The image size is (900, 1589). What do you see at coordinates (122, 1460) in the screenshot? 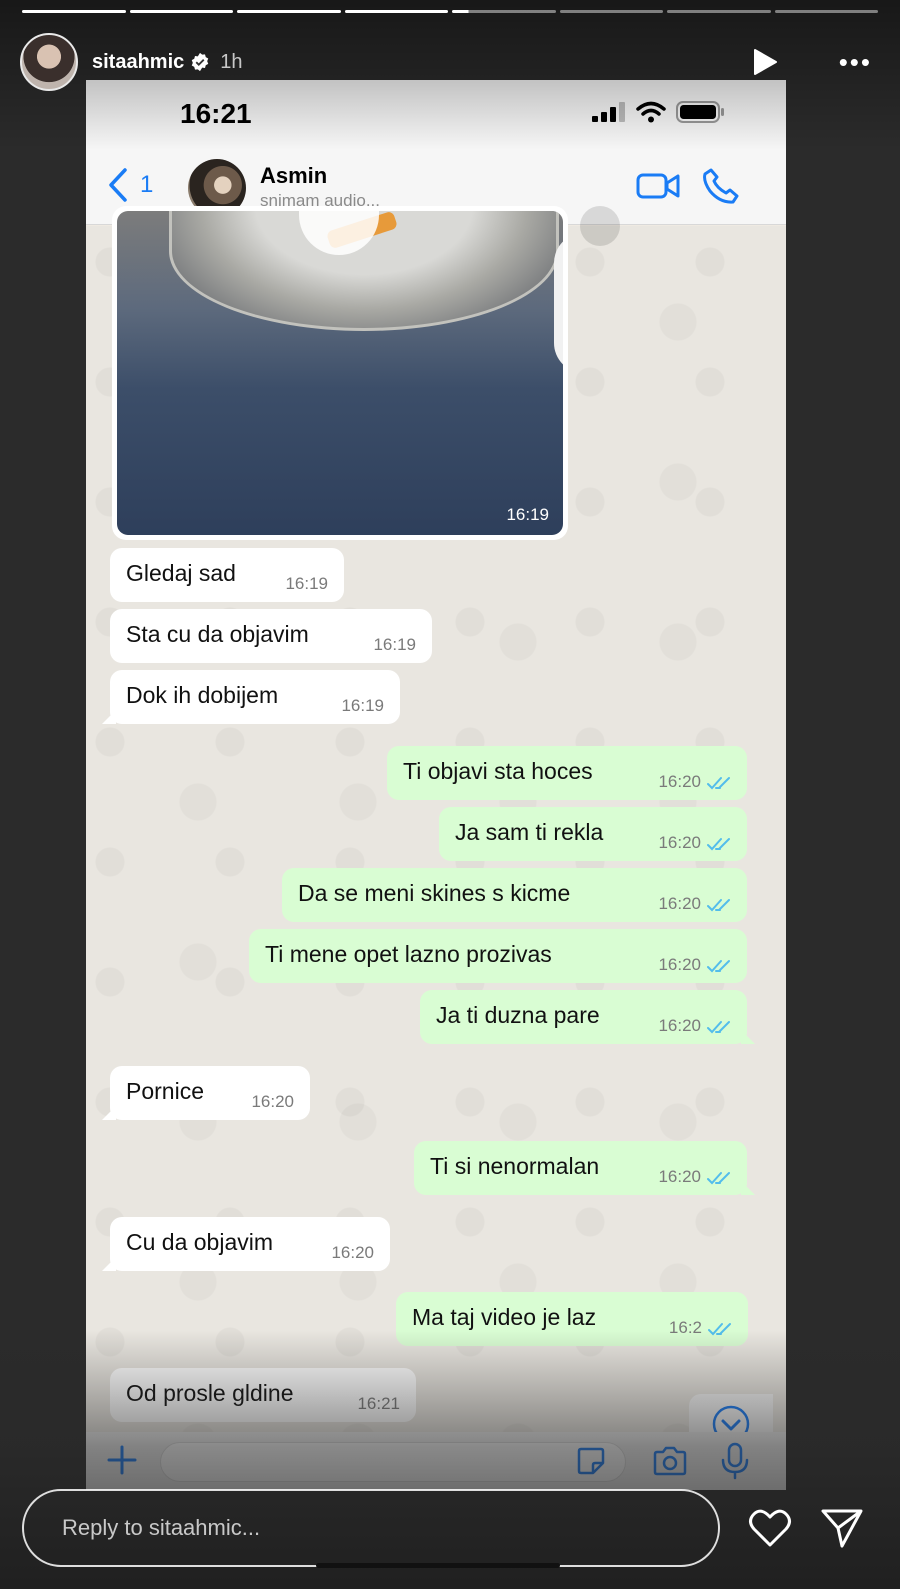
I see `plus-icon` at bounding box center [122, 1460].